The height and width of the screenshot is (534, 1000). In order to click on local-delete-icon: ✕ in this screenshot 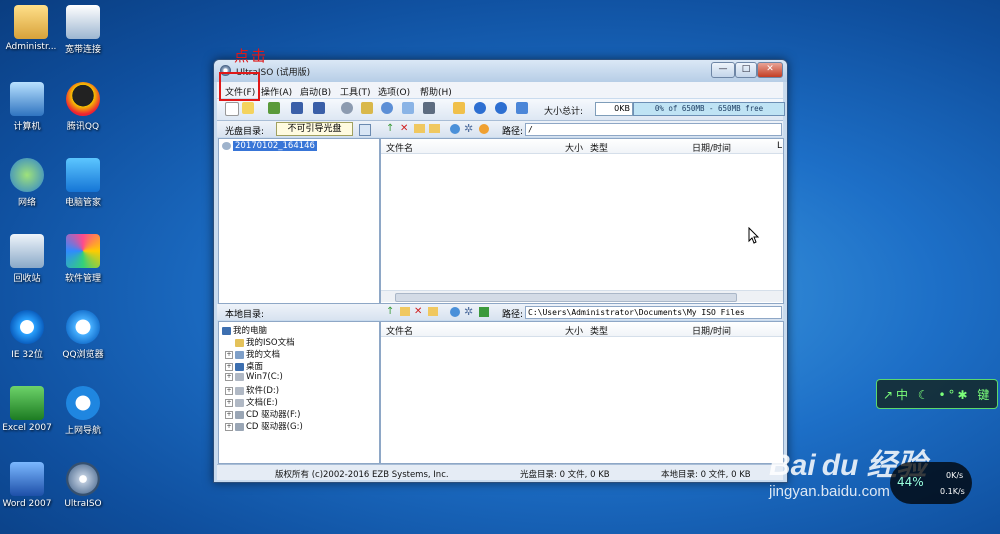, I will do `click(418, 311)`.